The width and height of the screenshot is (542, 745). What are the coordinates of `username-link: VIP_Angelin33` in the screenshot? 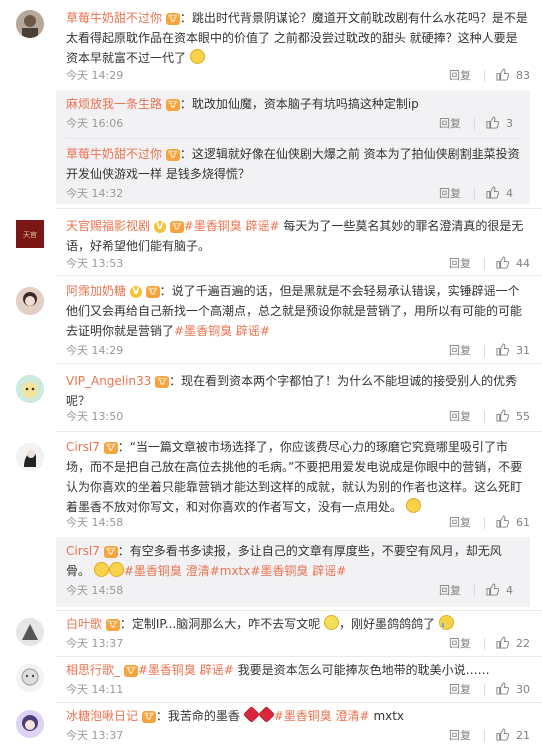 It's located at (108, 381).